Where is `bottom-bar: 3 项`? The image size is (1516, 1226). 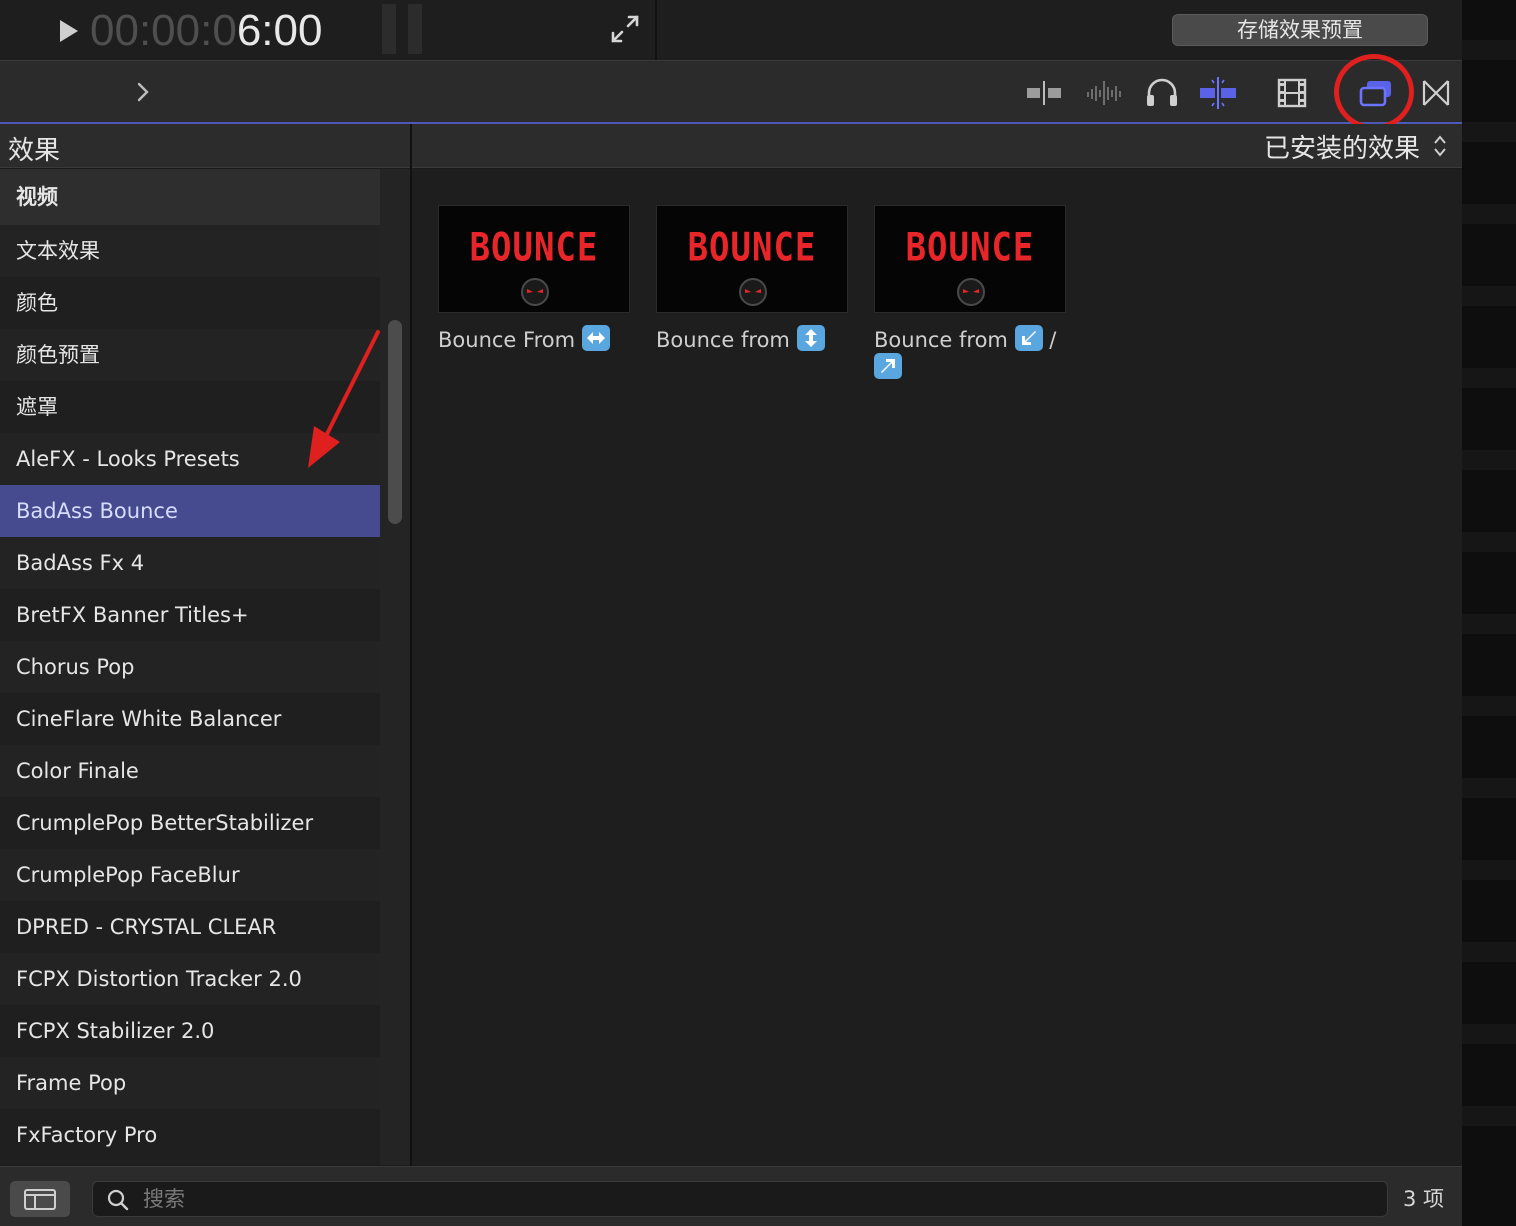 bottom-bar: 3 项 is located at coordinates (731, 1196).